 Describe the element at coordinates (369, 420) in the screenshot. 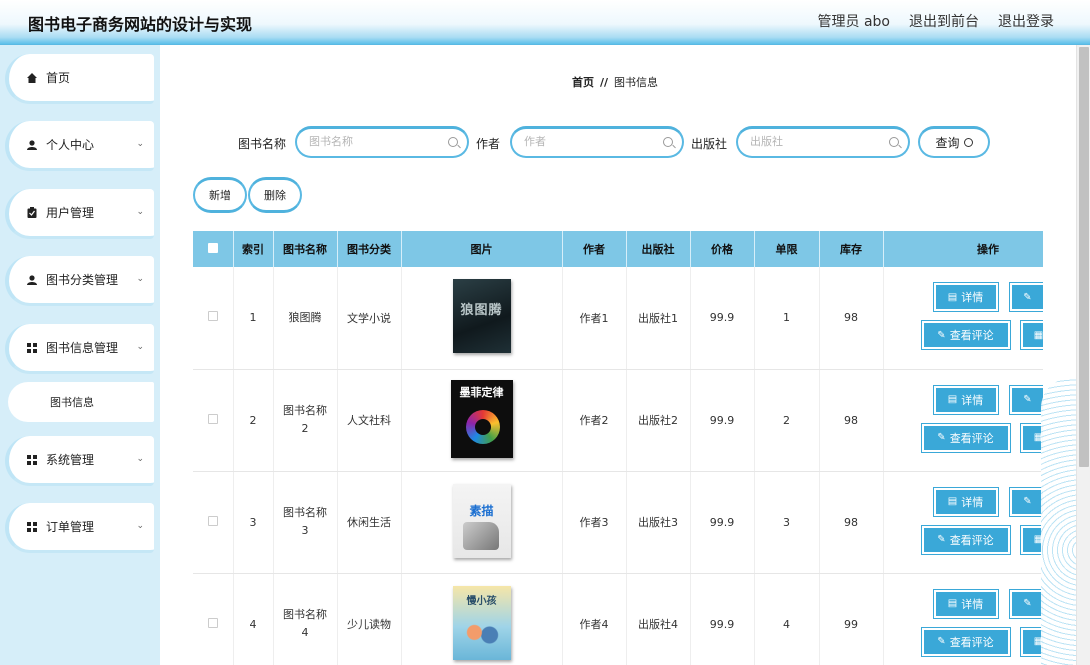

I see `cell-category: 人文社科` at that location.